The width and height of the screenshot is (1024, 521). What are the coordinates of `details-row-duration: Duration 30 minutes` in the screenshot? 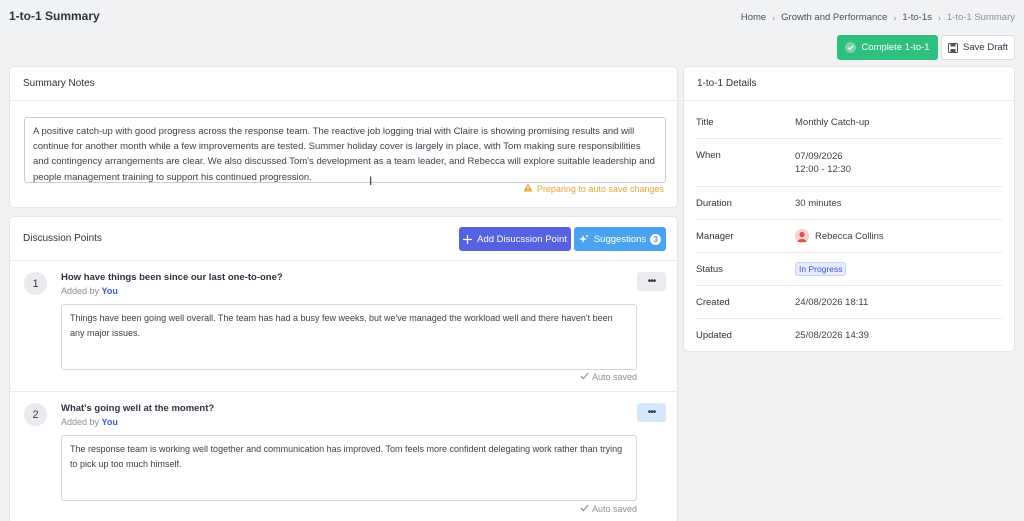 It's located at (849, 203).